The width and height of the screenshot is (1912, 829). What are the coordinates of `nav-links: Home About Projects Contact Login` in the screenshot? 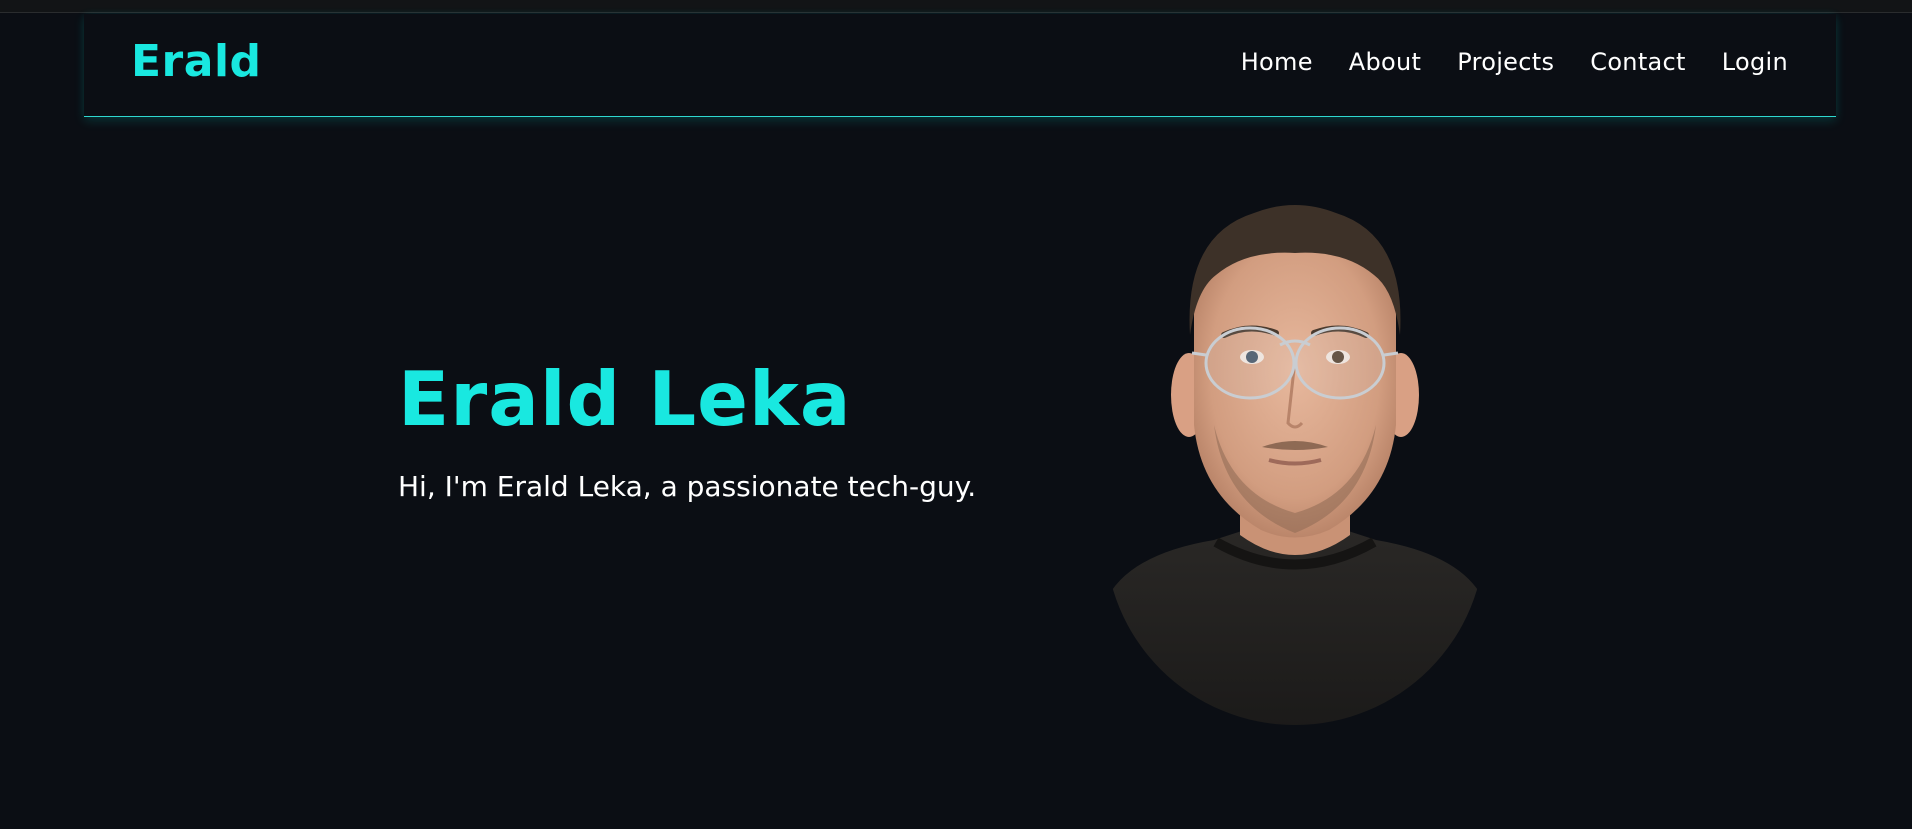 It's located at (1514, 62).